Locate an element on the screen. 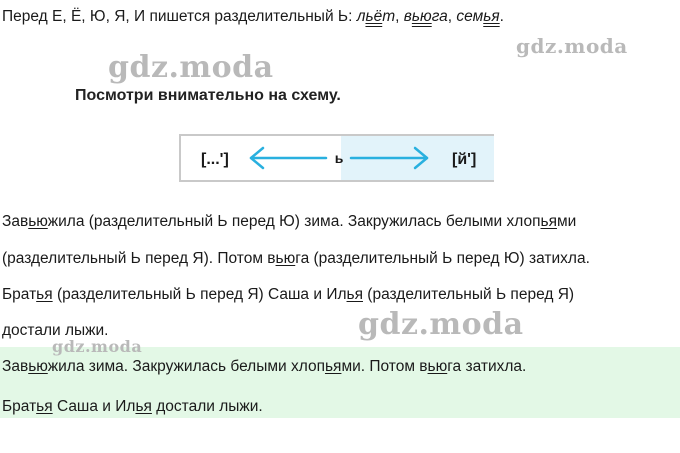  arrow-left-icon is located at coordinates (288, 158).